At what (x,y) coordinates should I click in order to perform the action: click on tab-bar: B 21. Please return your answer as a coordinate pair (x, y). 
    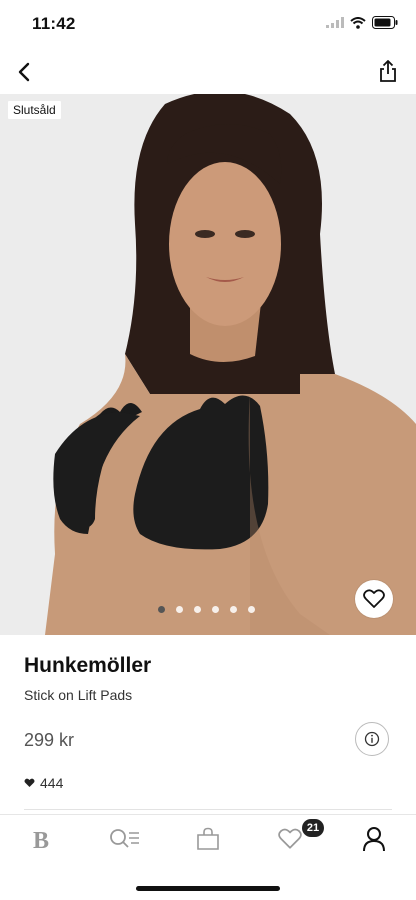
    Looking at the image, I should click on (208, 838).